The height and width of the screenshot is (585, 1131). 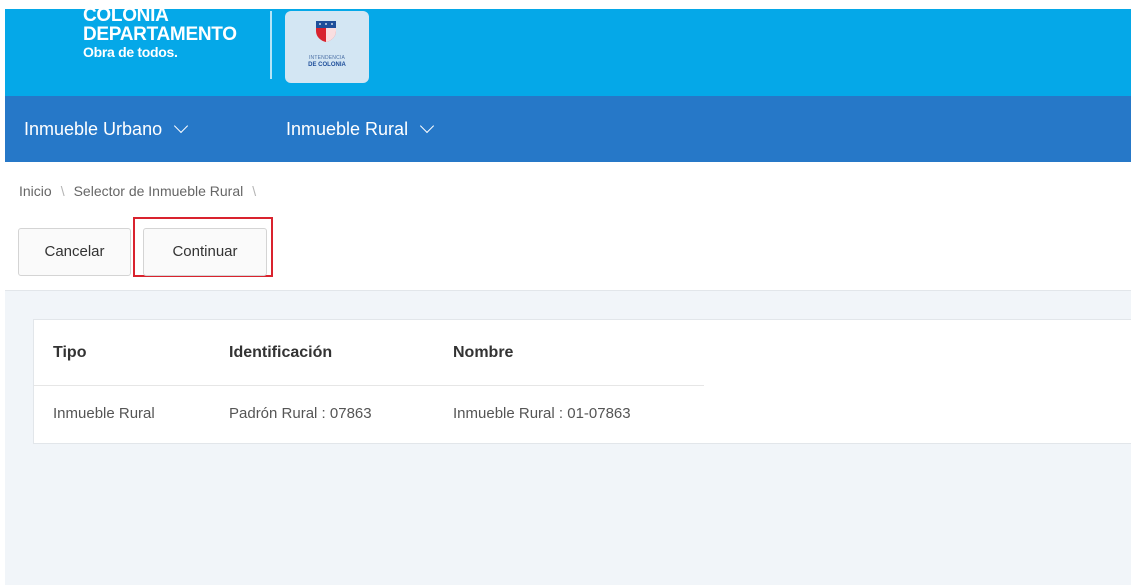 What do you see at coordinates (205, 252) in the screenshot?
I see `continue-button: Continuar` at bounding box center [205, 252].